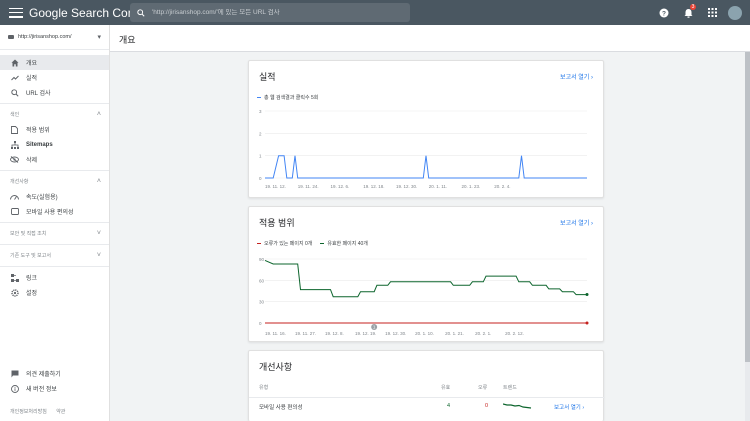  What do you see at coordinates (127, 40) in the screenshot?
I see `page-title: 개요` at bounding box center [127, 40].